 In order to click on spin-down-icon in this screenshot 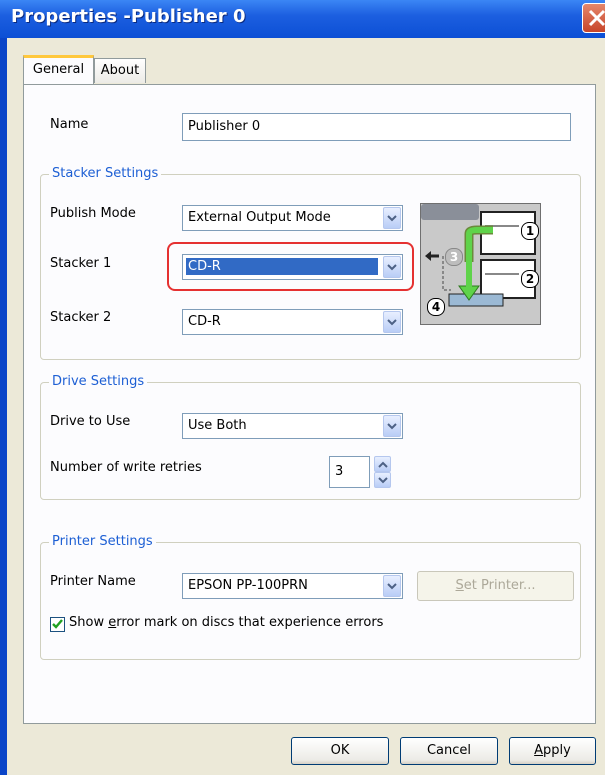, I will do `click(382, 480)`.